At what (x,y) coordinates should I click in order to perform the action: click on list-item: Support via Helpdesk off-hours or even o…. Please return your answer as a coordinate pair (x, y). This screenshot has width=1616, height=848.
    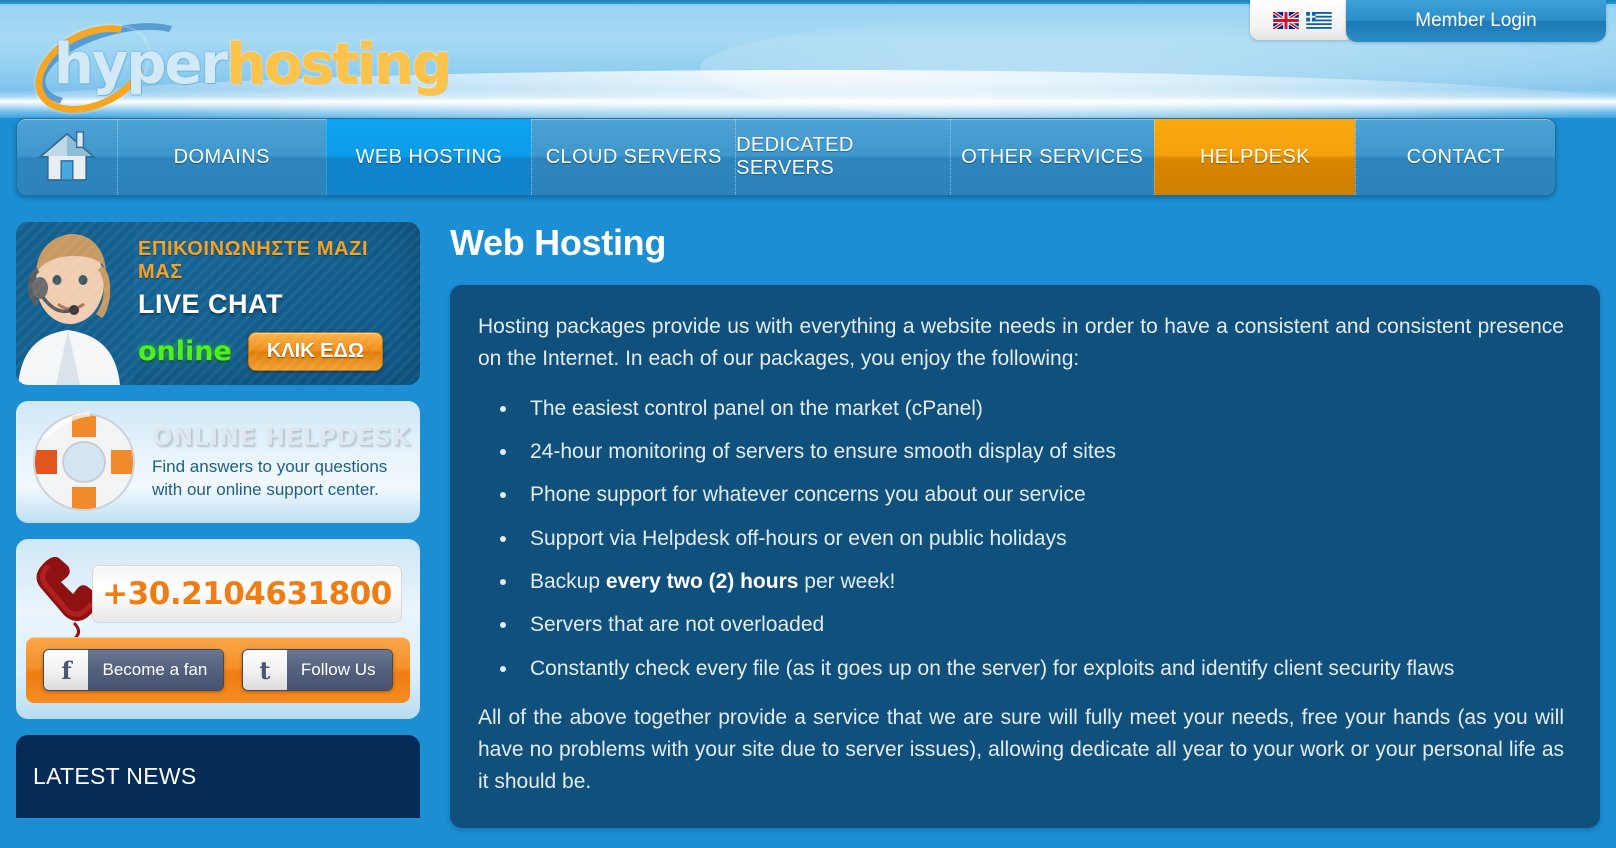
    Looking at the image, I should click on (1018, 538).